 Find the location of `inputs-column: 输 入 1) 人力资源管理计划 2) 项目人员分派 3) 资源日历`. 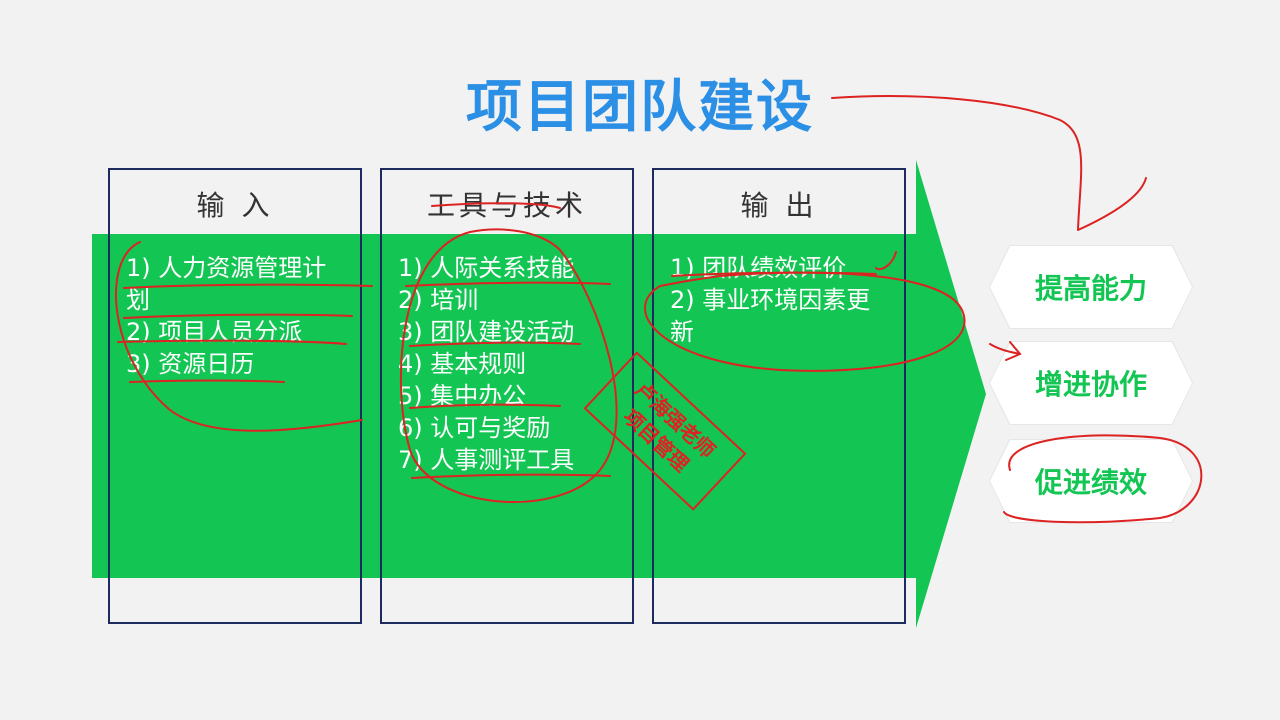

inputs-column: 输 入 1) 人力资源管理计划 2) 项目人员分派 3) 资源日历 is located at coordinates (235, 396).